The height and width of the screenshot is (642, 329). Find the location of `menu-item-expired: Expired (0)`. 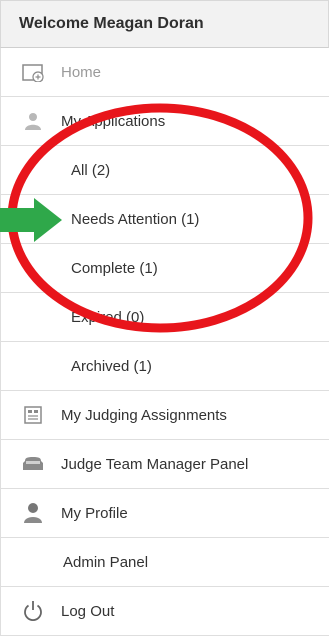

menu-item-expired: Expired (0) is located at coordinates (164, 317).